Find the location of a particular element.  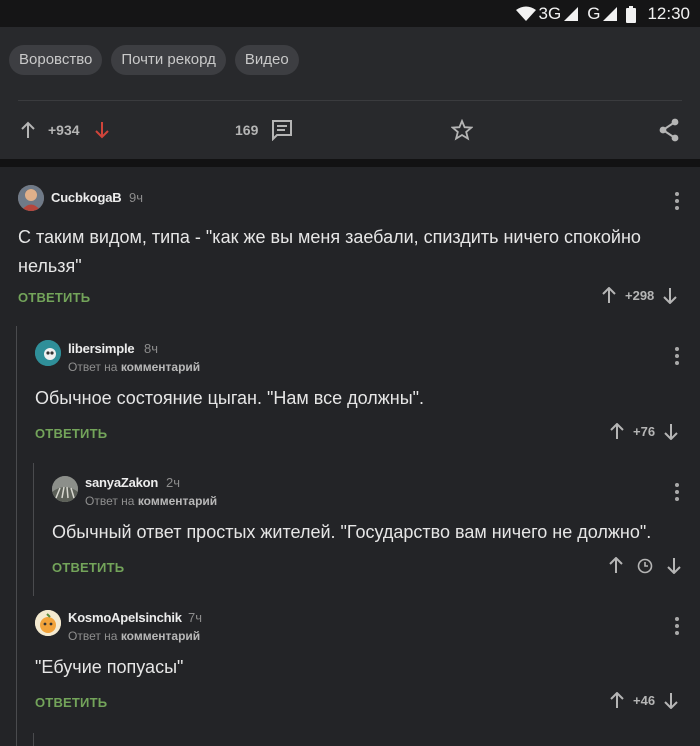

clock-icon is located at coordinates (645, 566).